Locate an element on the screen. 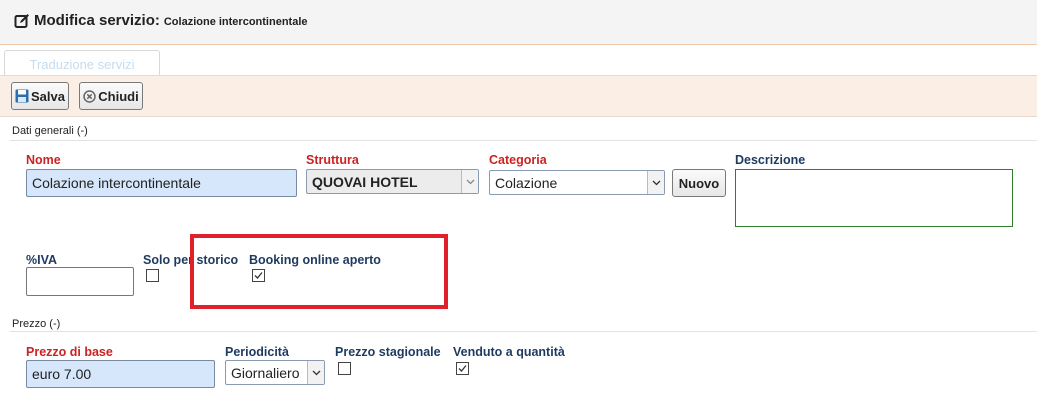 The image size is (1037, 404). checkmark-icon is located at coordinates (462, 368).